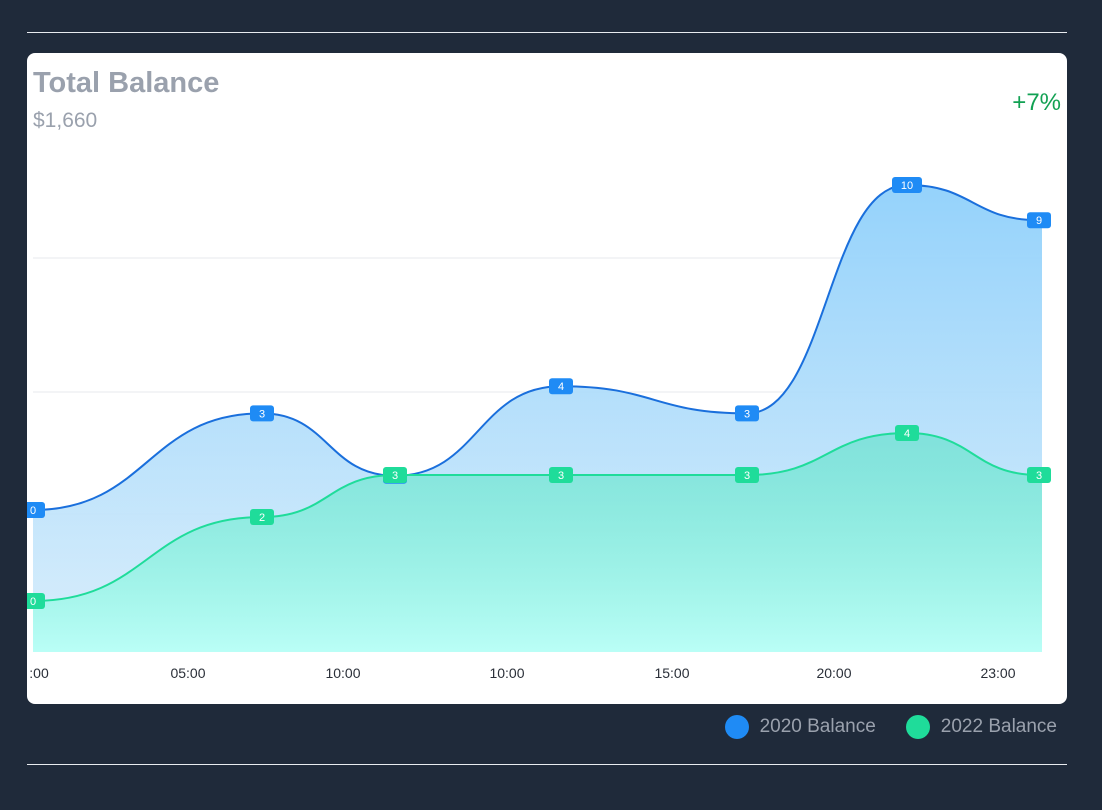 The width and height of the screenshot is (1102, 810). What do you see at coordinates (1036, 102) in the screenshot?
I see `change-percent: +7%` at bounding box center [1036, 102].